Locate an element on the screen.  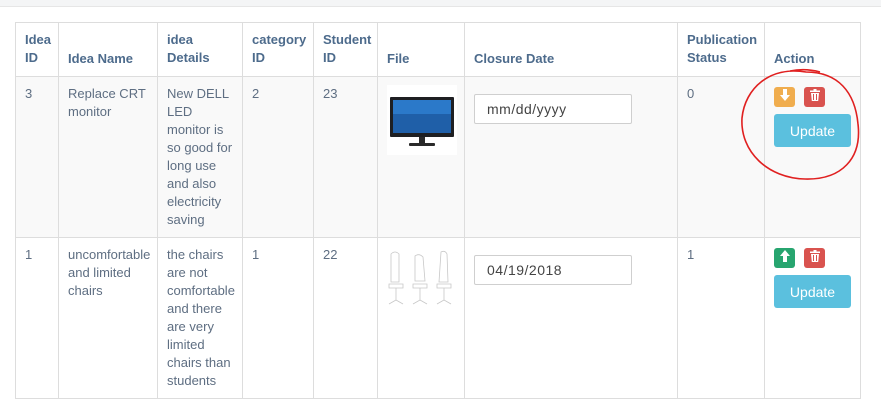
top-bar is located at coordinates (440, 3).